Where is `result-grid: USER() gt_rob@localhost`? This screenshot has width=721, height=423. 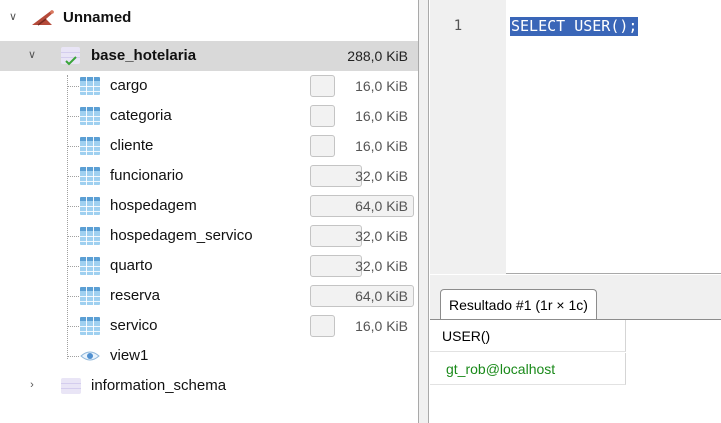
result-grid: USER() gt_rob@localhost is located at coordinates (575, 371).